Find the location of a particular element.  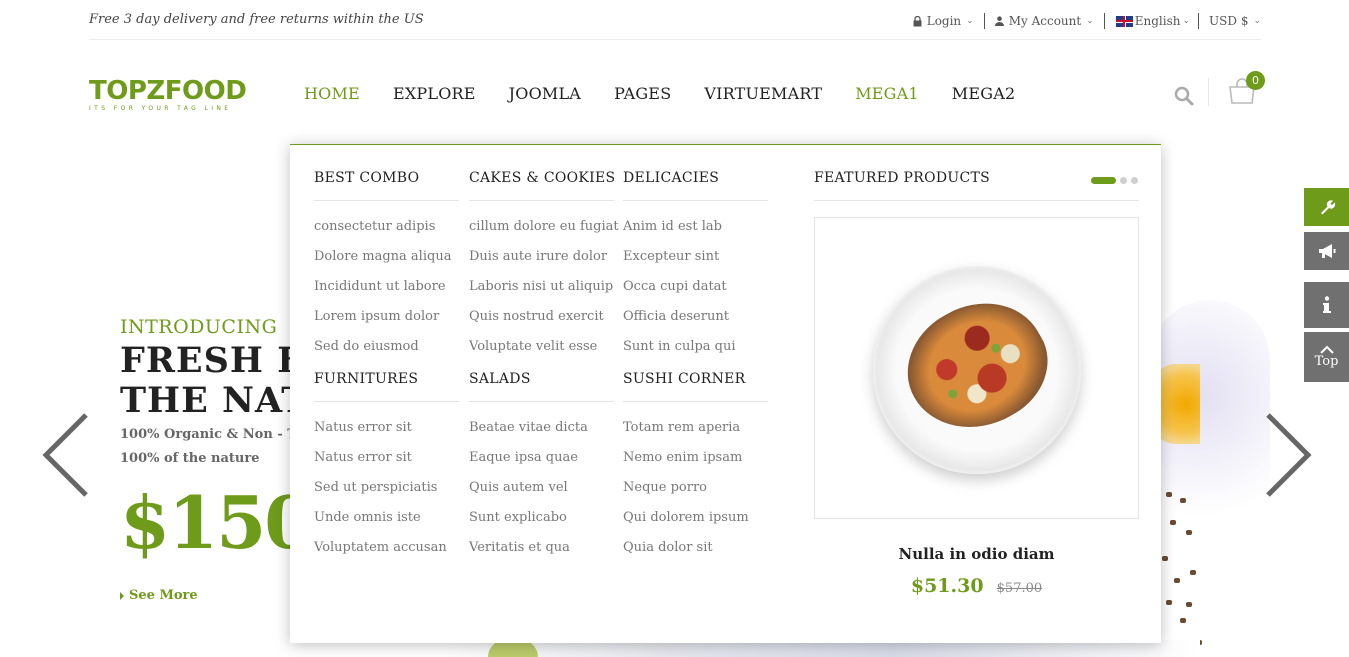

mega-link: Unde omnis iste is located at coordinates (386, 523).